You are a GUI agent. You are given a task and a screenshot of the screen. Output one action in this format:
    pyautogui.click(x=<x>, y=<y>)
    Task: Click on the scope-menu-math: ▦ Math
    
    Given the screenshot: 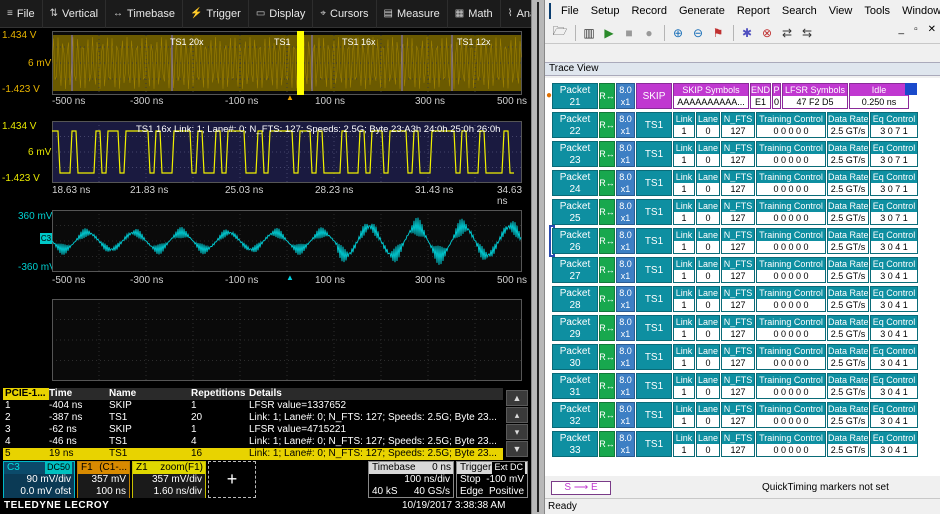 What is the action you would take?
    pyautogui.click(x=474, y=14)
    